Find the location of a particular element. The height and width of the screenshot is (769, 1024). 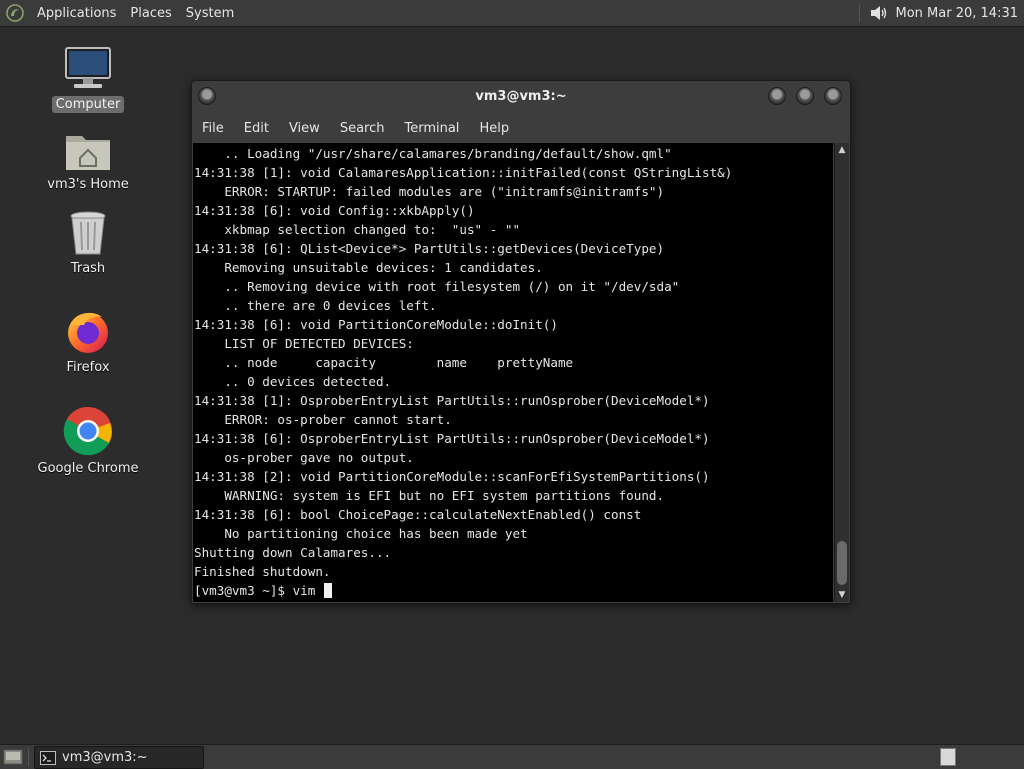

desktop-icon-label: Computer is located at coordinates (88, 104).